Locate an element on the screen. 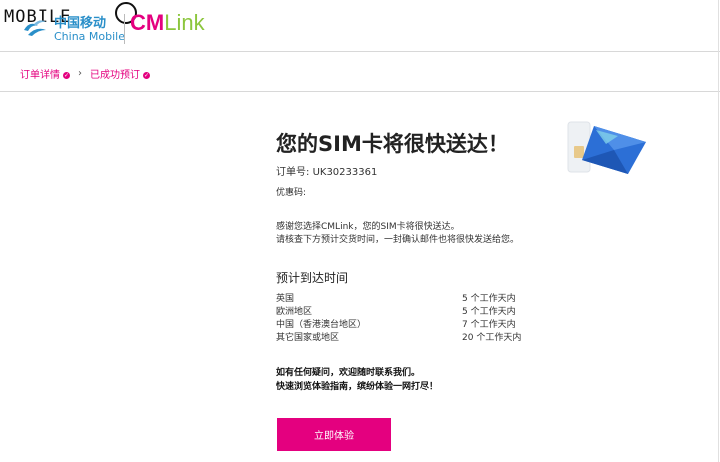  header-divider is located at coordinates (124, 29).